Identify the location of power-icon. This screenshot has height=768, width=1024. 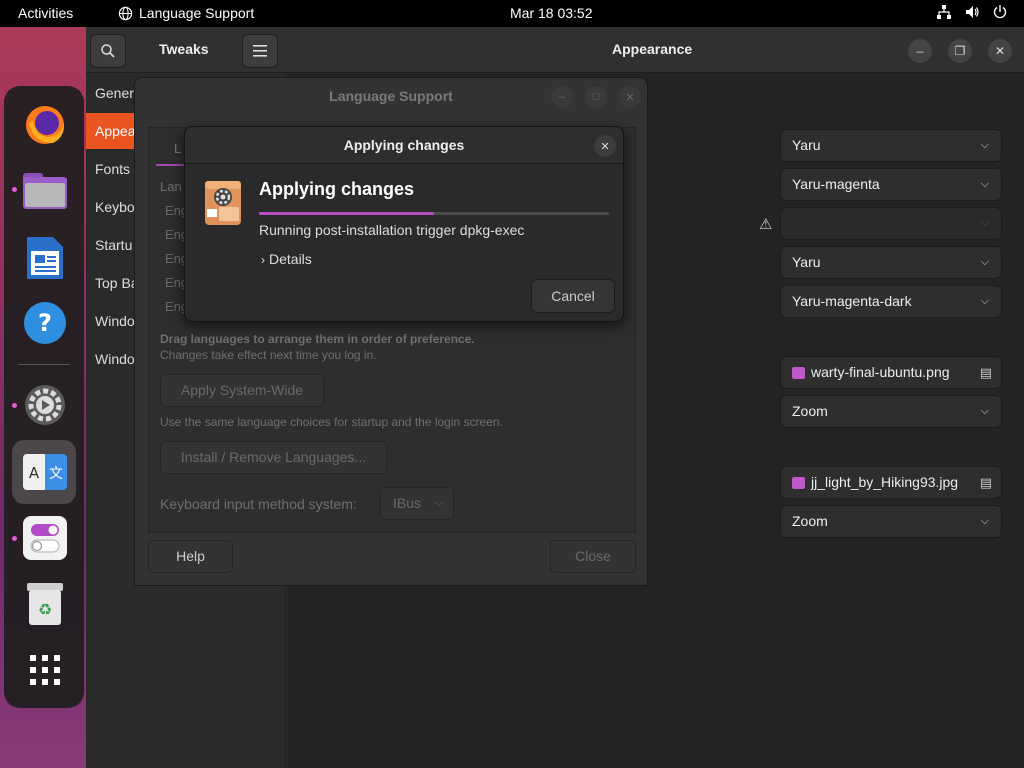
(1000, 12).